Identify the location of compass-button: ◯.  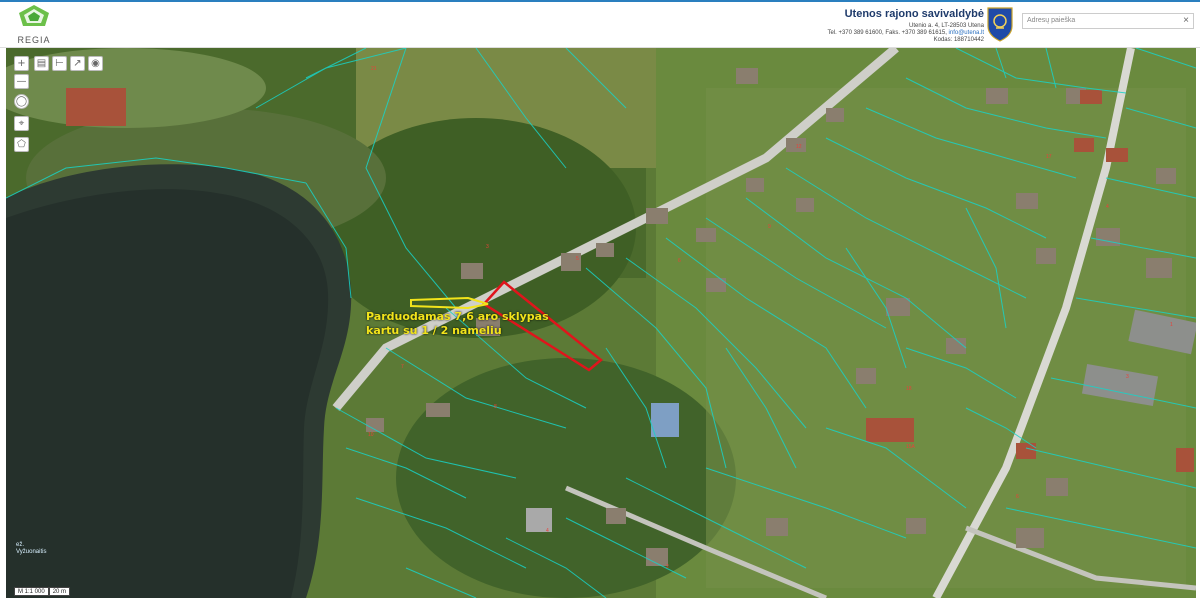
(21, 101).